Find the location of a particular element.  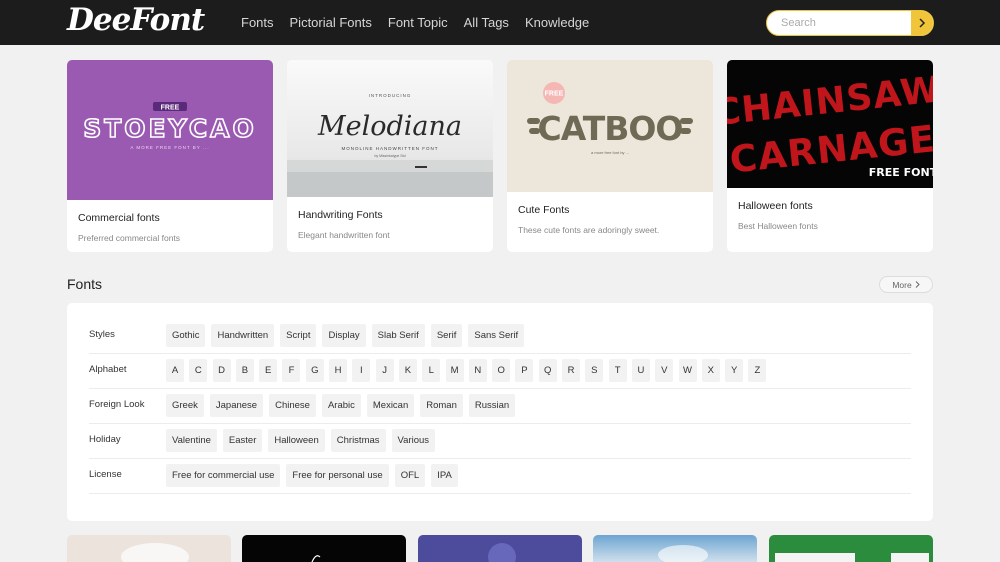

tag-item: Various is located at coordinates (413, 440).